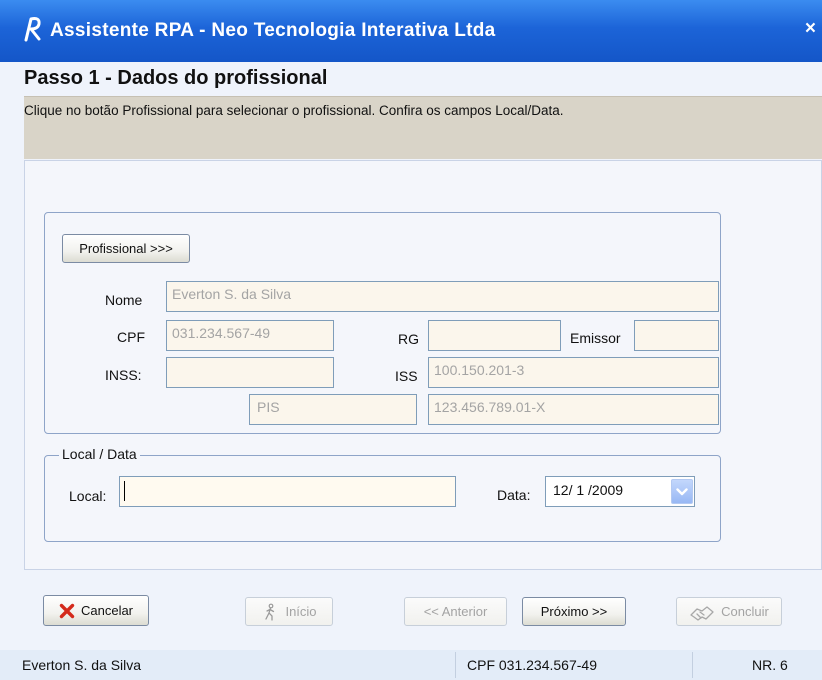  I want to click on previous-button: << Anterior, so click(455, 611).